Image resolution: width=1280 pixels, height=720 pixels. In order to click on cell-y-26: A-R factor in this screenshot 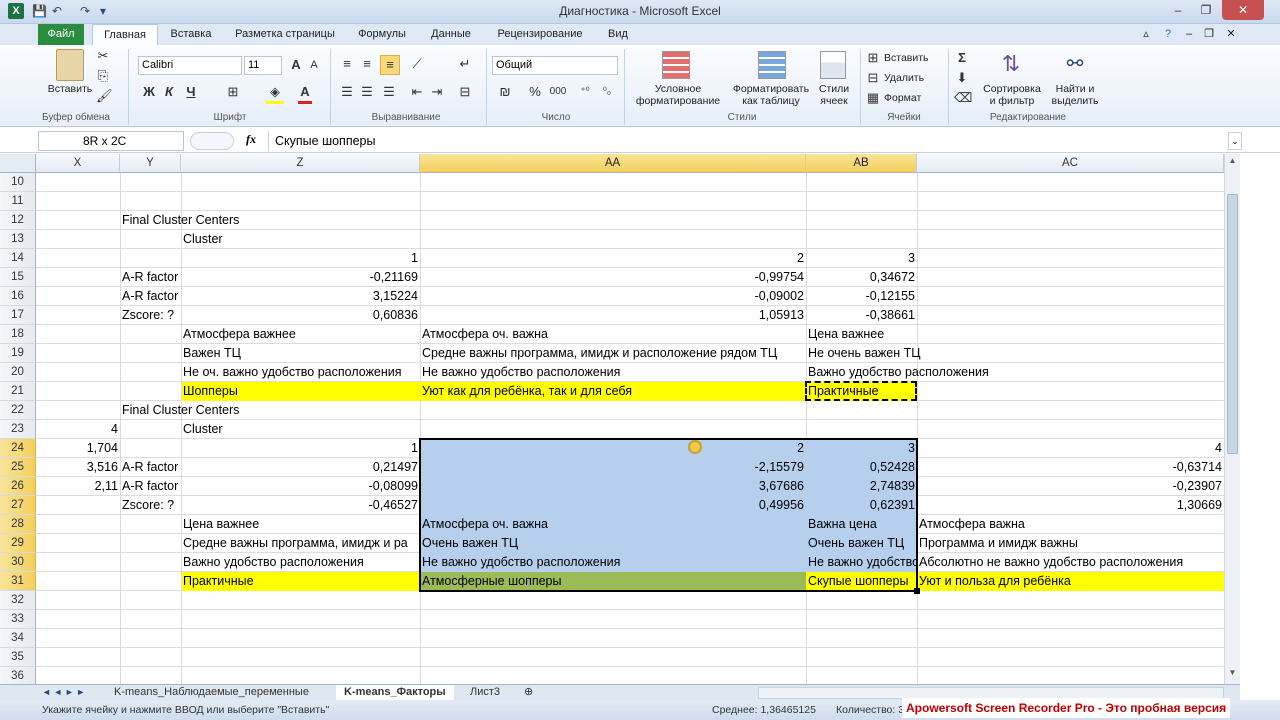, I will do `click(150, 486)`.